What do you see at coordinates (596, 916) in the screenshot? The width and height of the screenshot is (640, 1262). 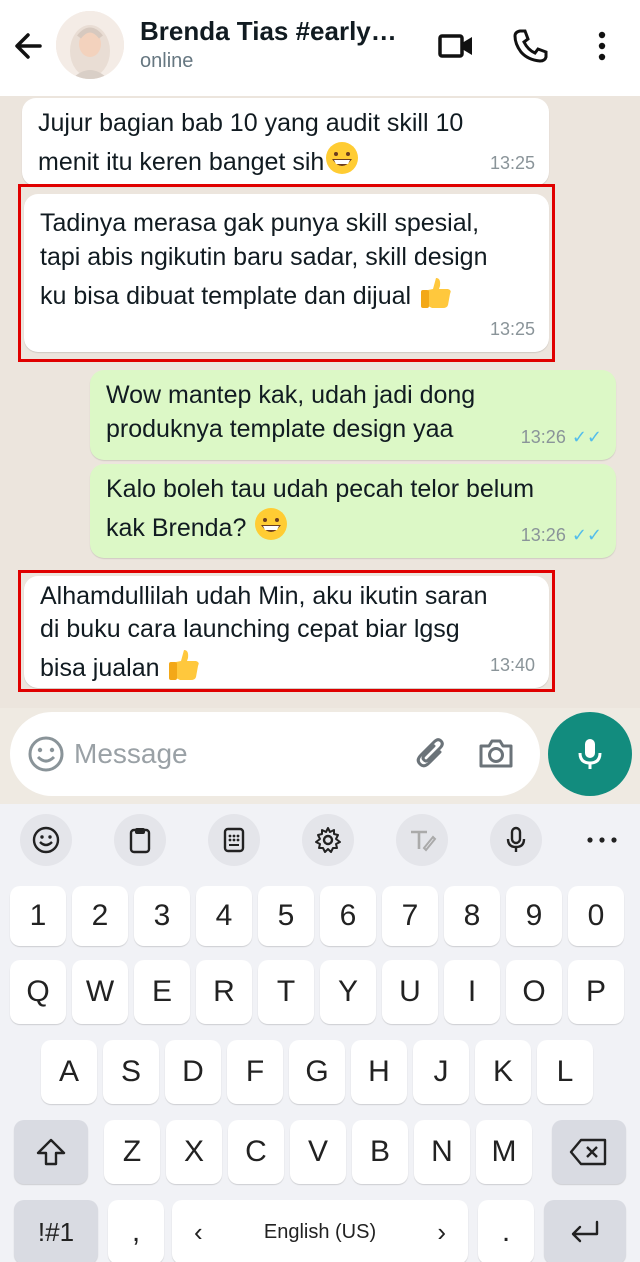 I see `key-0: 0` at bounding box center [596, 916].